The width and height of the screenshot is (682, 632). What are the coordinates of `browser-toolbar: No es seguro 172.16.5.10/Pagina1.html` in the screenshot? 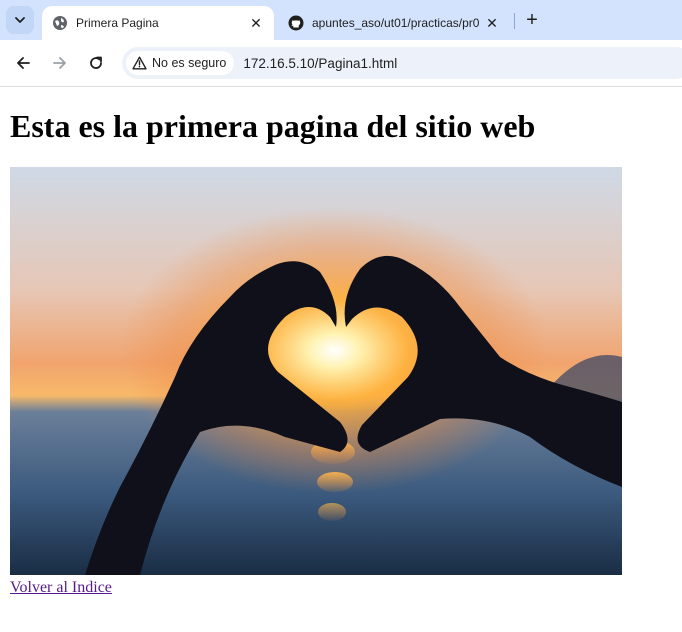 It's located at (341, 63).